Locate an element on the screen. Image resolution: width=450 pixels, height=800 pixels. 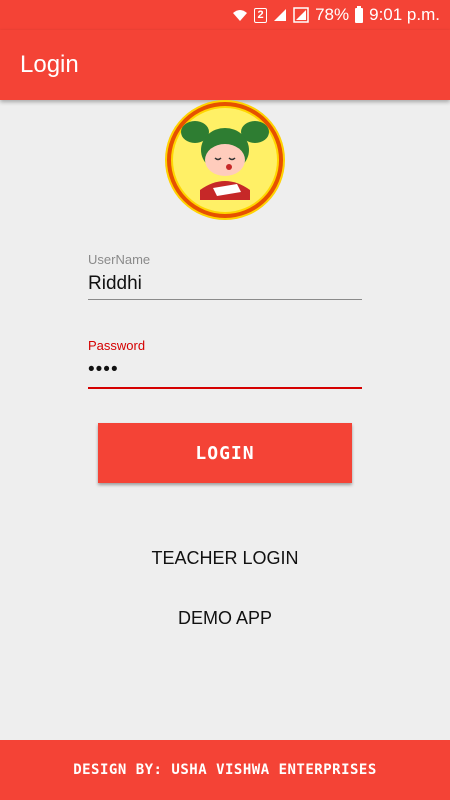
footer-credit: DESIGN BY: USHA VISHWA ENTERPRISES is located at coordinates (225, 770).